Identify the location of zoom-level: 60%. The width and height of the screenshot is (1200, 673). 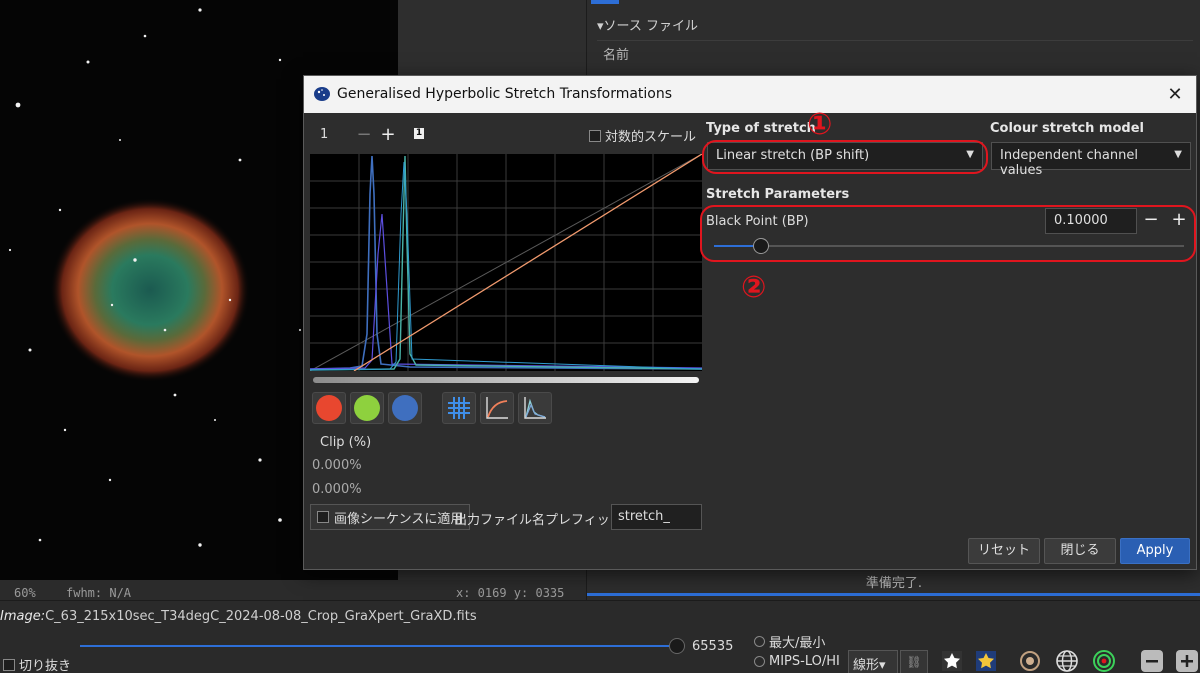
(25, 593).